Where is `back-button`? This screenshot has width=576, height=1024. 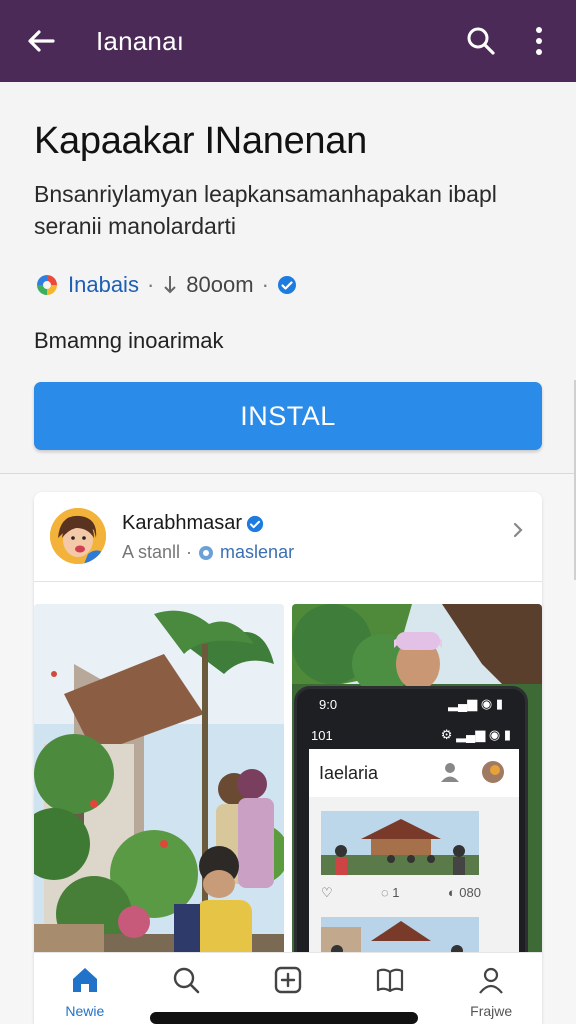
back-button is located at coordinates (41, 41).